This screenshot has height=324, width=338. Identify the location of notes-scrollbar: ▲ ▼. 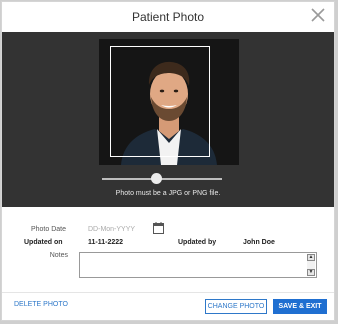
(311, 265).